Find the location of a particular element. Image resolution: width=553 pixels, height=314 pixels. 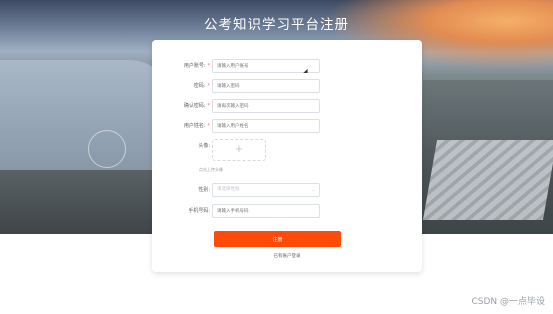

row-avatar: 头像: + is located at coordinates (287, 150).